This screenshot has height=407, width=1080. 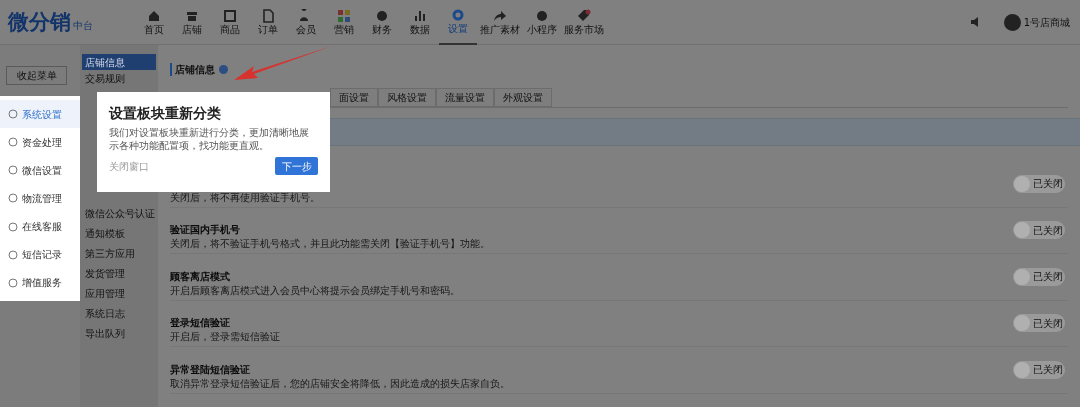 I want to click on sidebar-item: 微信设置, so click(x=40, y=170).